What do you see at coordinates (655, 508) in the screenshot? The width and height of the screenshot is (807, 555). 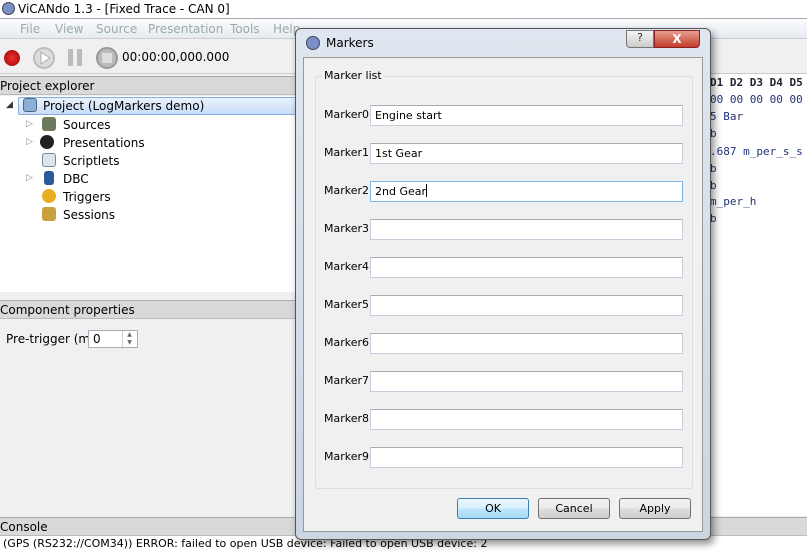 I see `apply-button: Apply` at bounding box center [655, 508].